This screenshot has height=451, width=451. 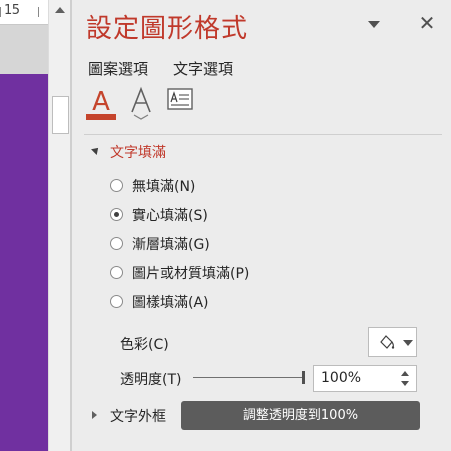 What do you see at coordinates (341, 378) in the screenshot?
I see `transparency-value: 100%` at bounding box center [341, 378].